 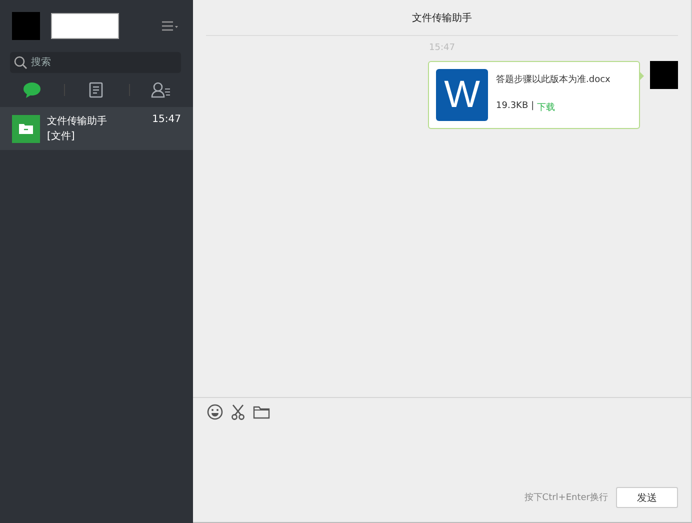 I want to click on scissors-icon, so click(x=238, y=412).